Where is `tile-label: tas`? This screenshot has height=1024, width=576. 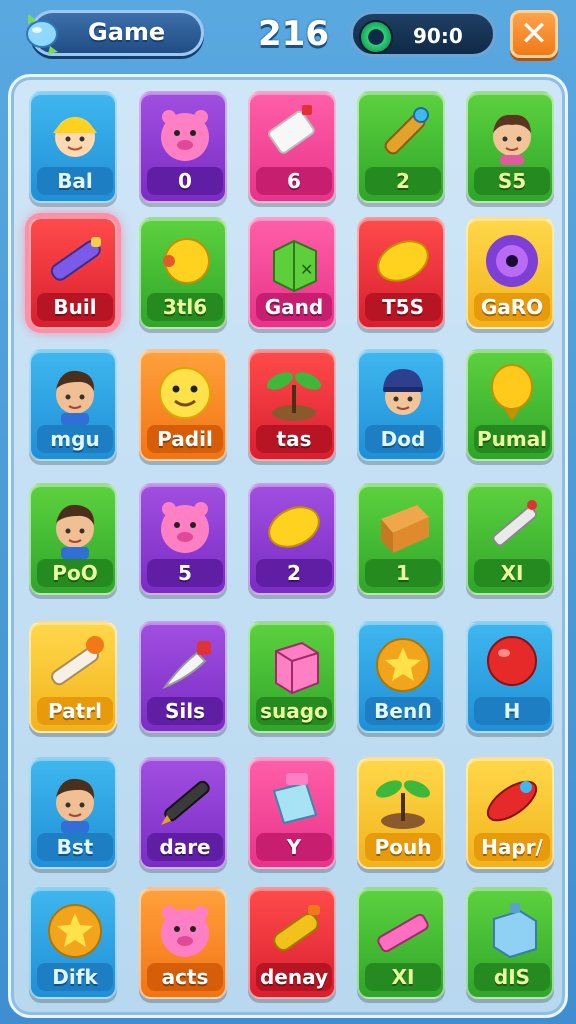 tile-label: tas is located at coordinates (294, 439).